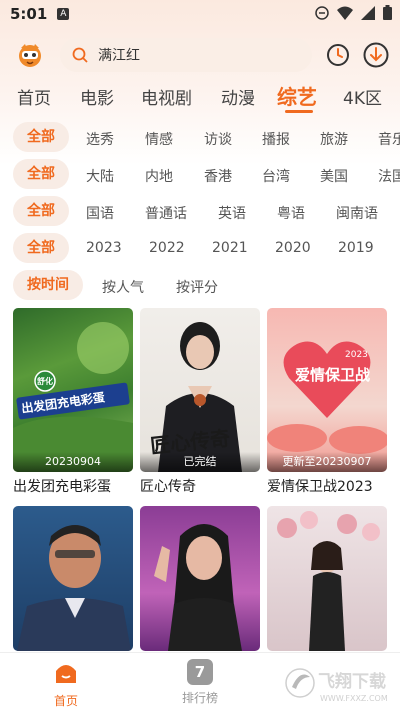 This screenshot has height=711, width=400. Describe the element at coordinates (78, 486) in the screenshot. I see `show-title: 出发团充电彩蛋` at that location.